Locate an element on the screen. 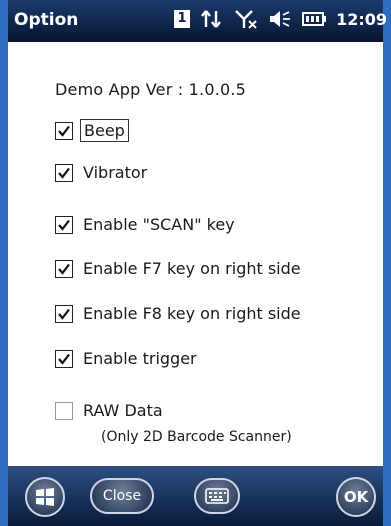  soft-key-bar: Close OK is located at coordinates (195, 496).